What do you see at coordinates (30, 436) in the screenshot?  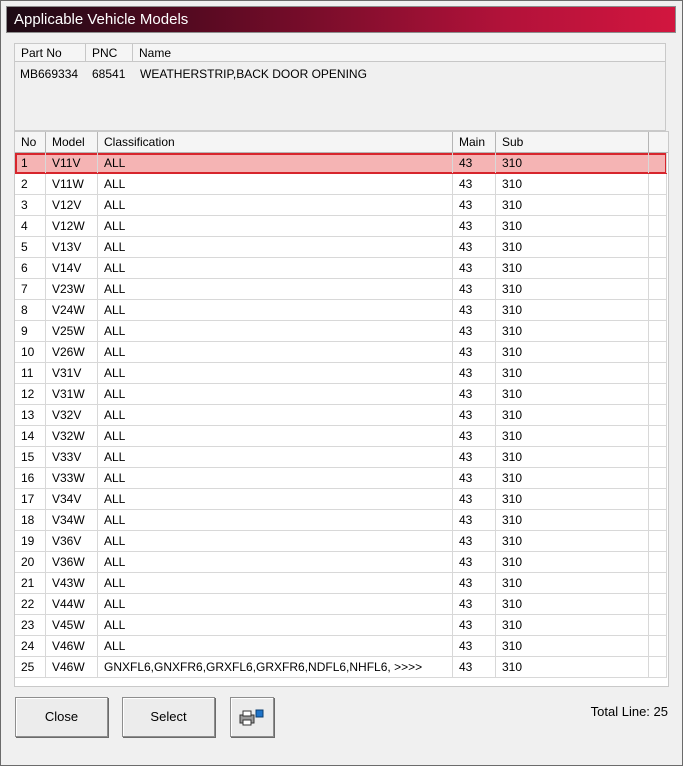 I see `cell-no: 14` at bounding box center [30, 436].